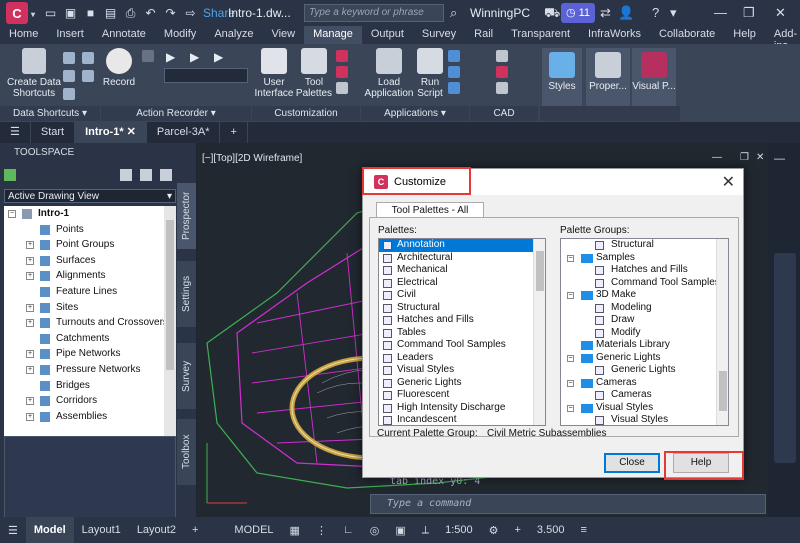  Describe the element at coordinates (655, 12) in the screenshot. I see `help-icon: ?` at that location.